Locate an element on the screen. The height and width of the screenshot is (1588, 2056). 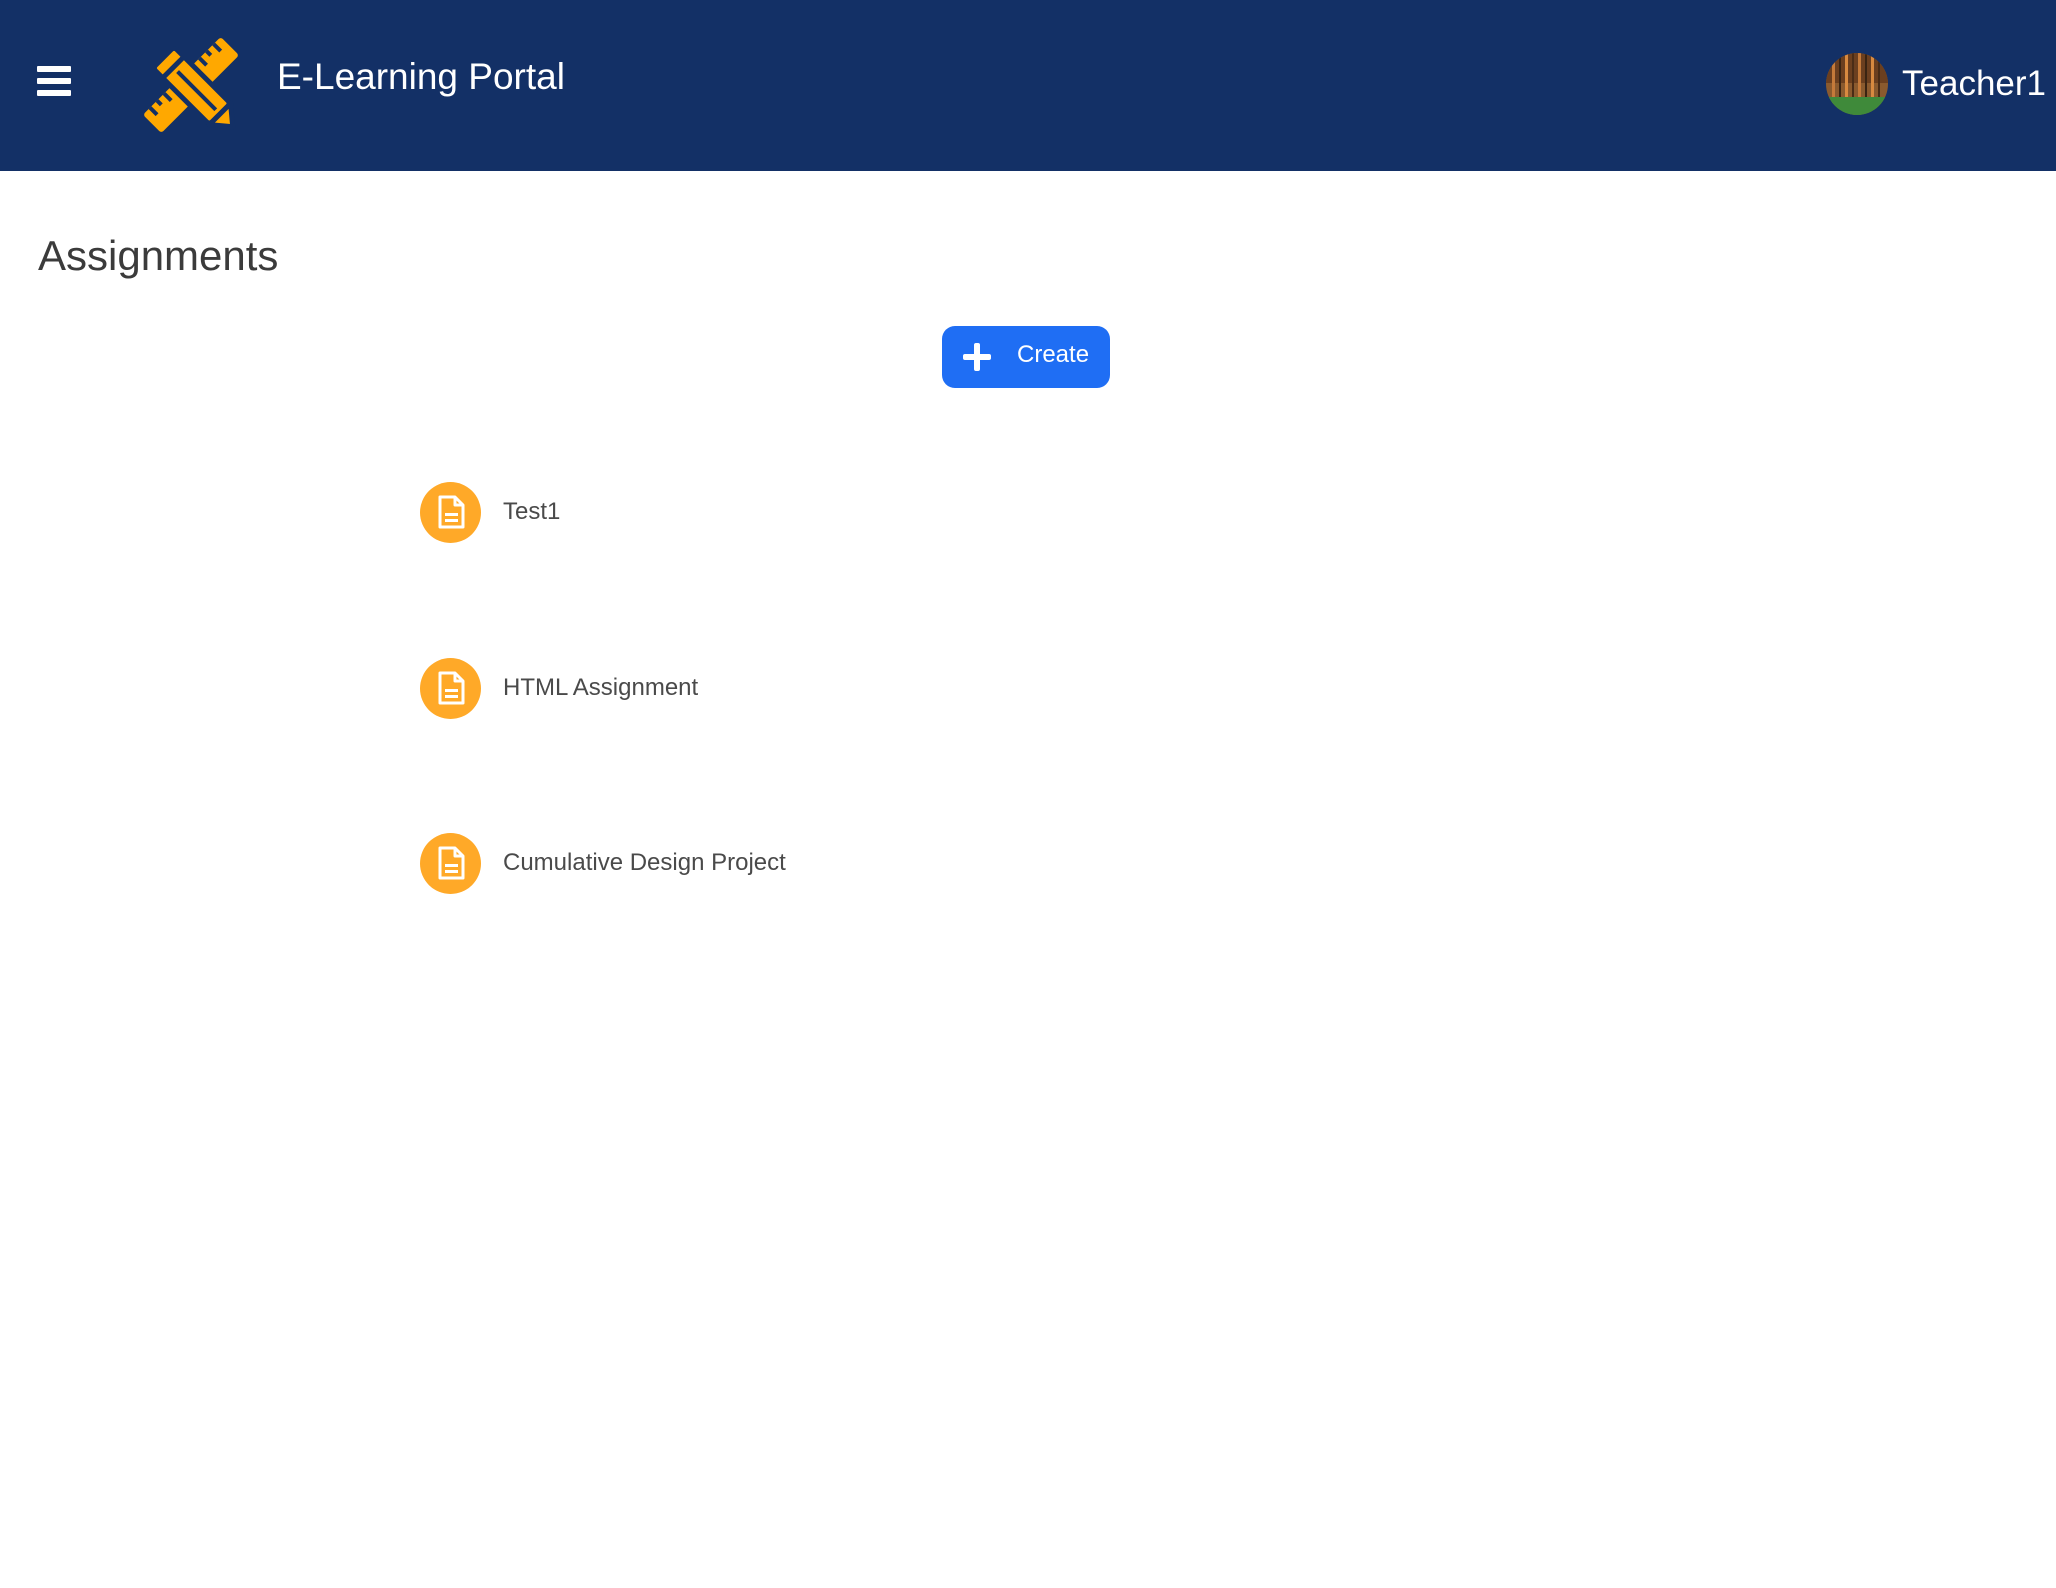
hamburger-menu-icon is located at coordinates (54, 81).